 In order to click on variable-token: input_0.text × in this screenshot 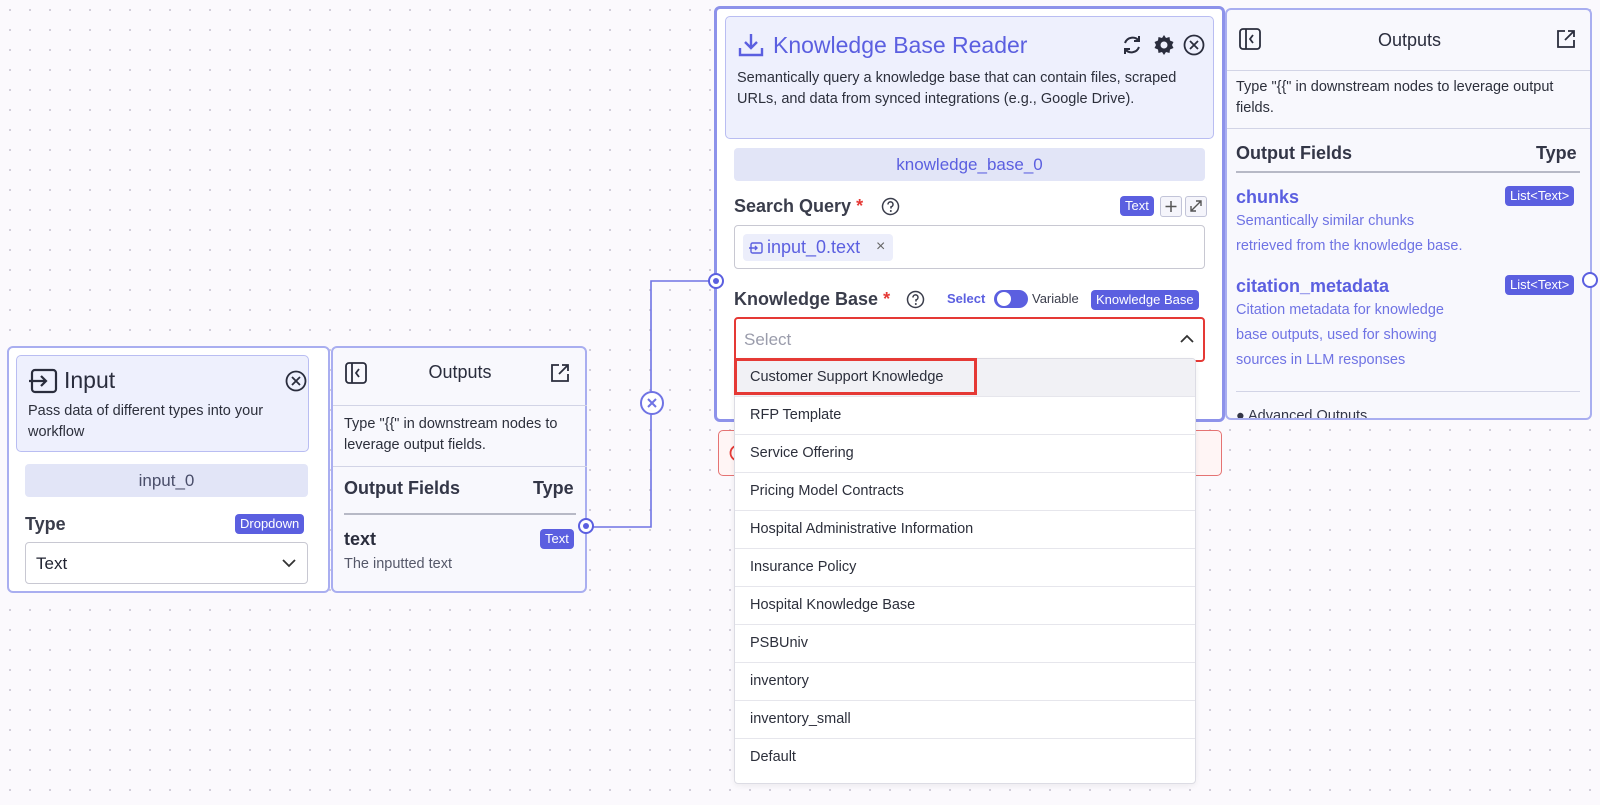, I will do `click(818, 247)`.